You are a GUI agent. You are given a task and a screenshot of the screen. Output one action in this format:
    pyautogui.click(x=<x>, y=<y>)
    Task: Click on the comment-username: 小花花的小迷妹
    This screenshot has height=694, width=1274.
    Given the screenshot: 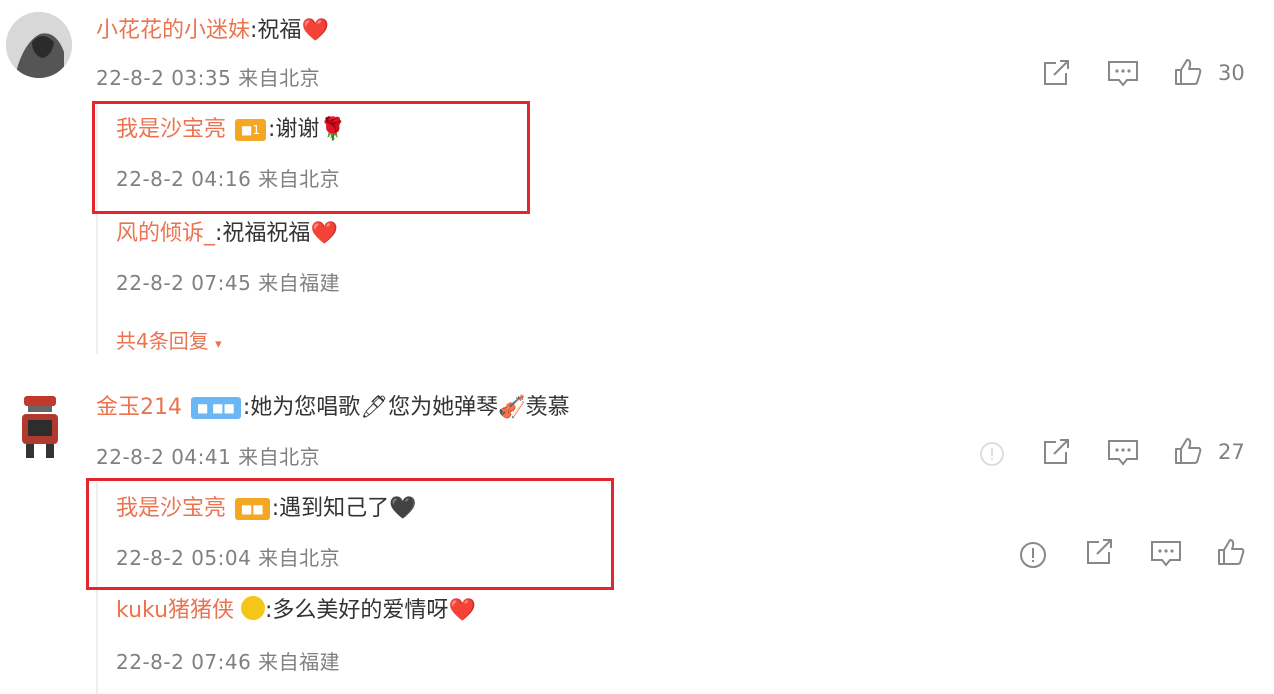 What is the action you would take?
    pyautogui.click(x=173, y=30)
    